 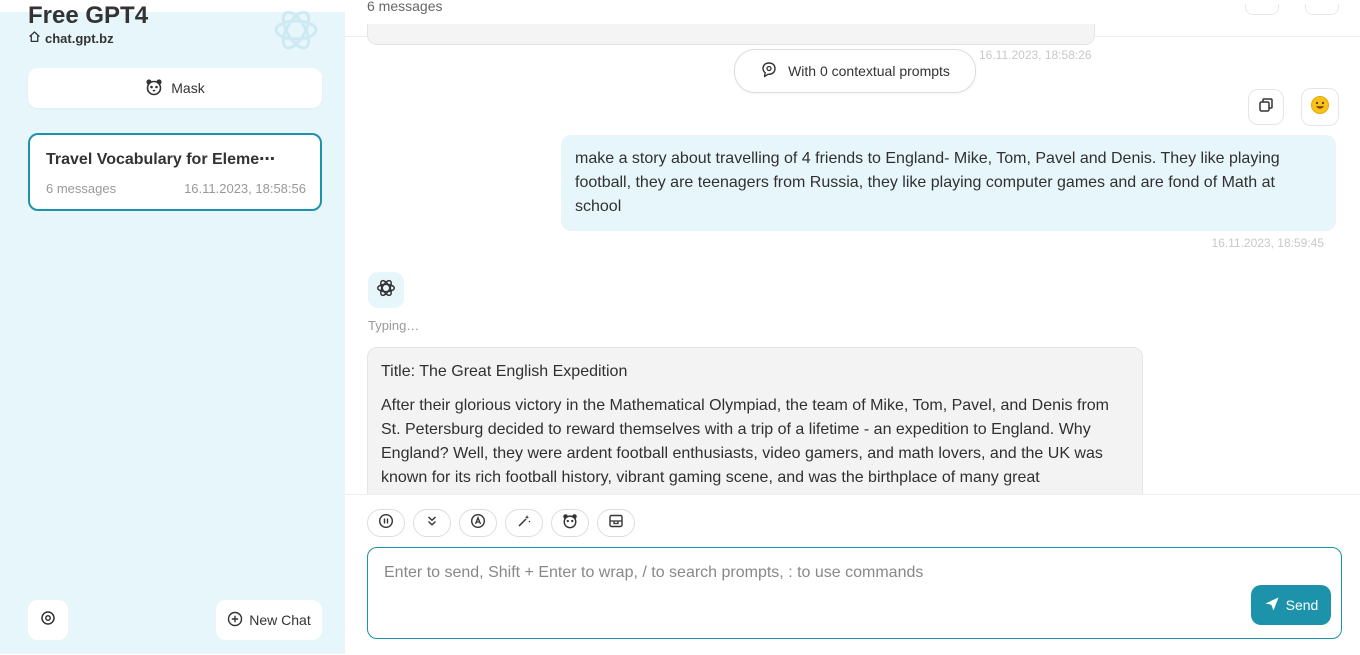 I want to click on chat-item-title: Travel Vocabulary for Eleme⋯, so click(x=161, y=159).